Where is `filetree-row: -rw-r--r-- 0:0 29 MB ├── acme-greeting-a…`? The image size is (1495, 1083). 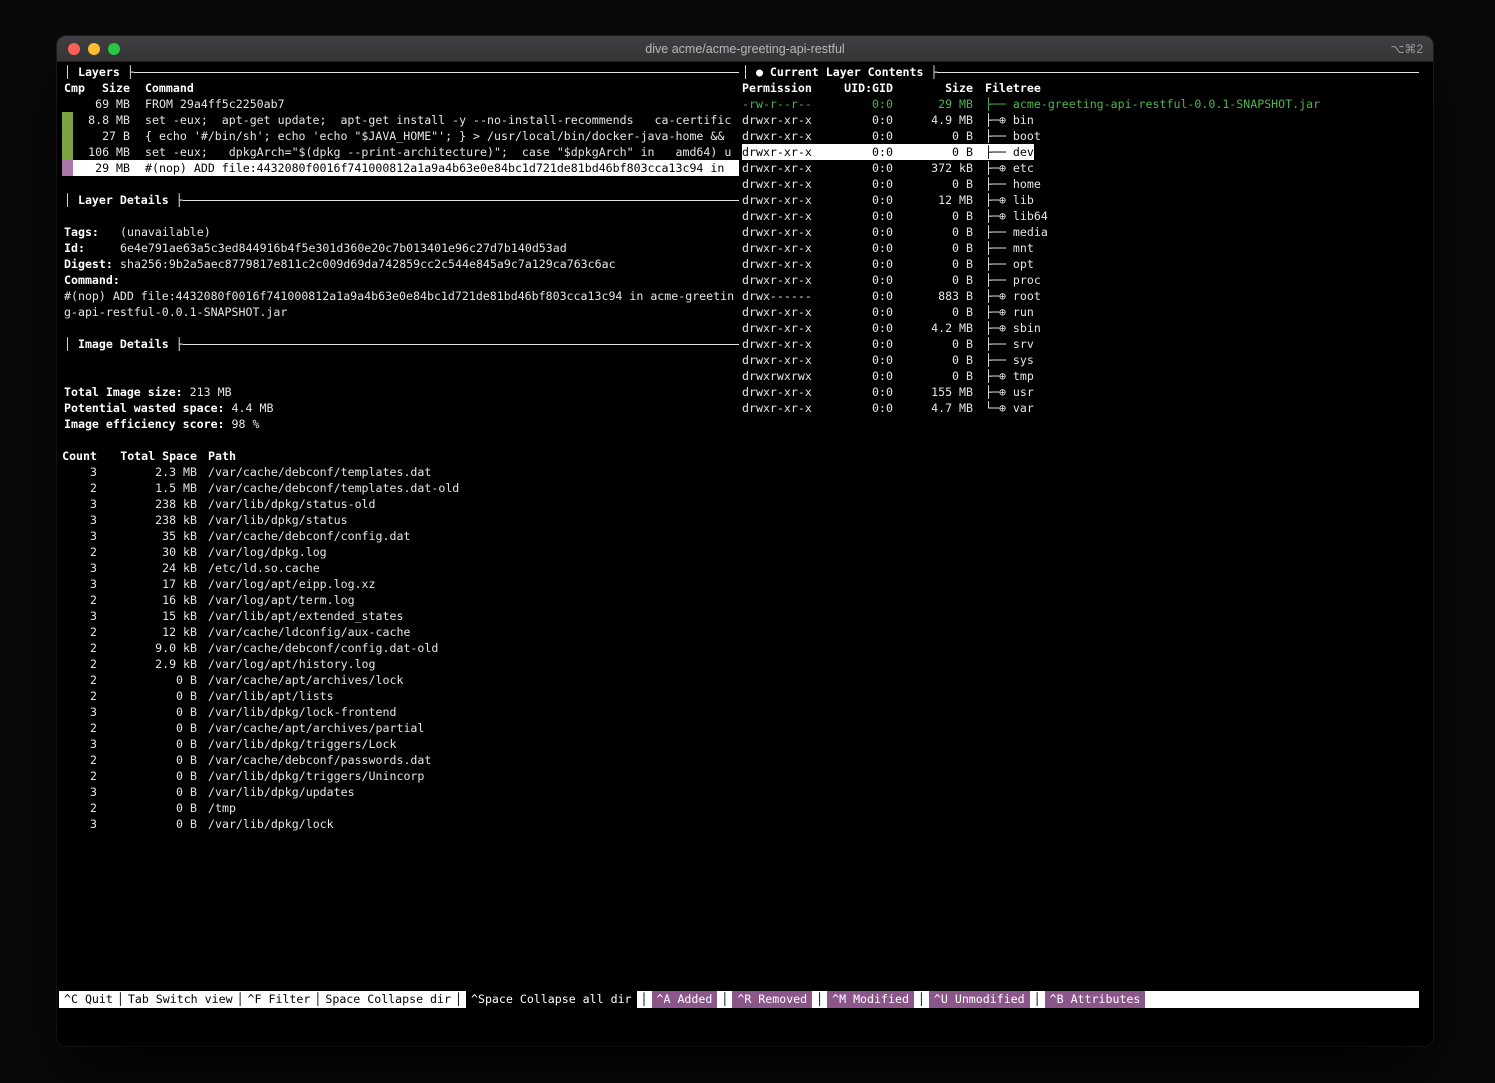 filetree-row: -rw-r--r-- 0:0 29 MB ├── acme-greeting-a… is located at coordinates (1080, 104).